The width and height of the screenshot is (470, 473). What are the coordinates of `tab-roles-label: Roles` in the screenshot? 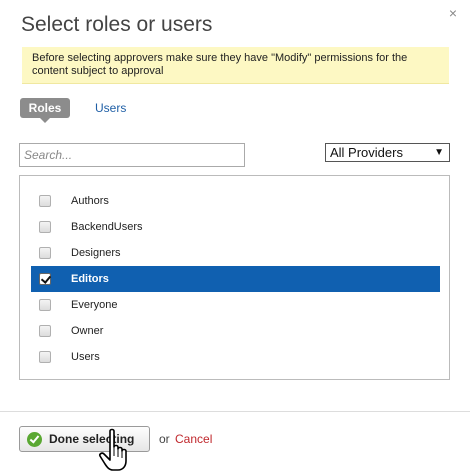 It's located at (45, 108).